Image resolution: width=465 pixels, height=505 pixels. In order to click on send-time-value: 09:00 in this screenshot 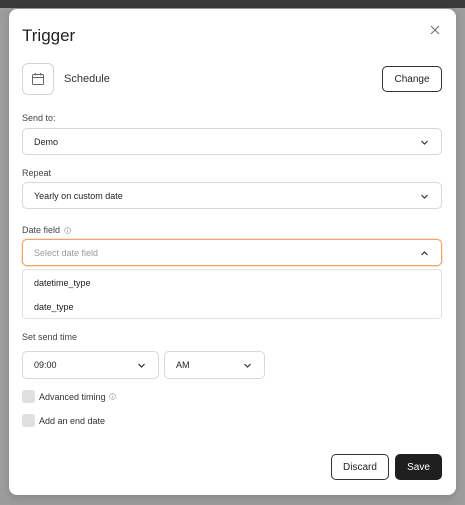, I will do `click(45, 365)`.